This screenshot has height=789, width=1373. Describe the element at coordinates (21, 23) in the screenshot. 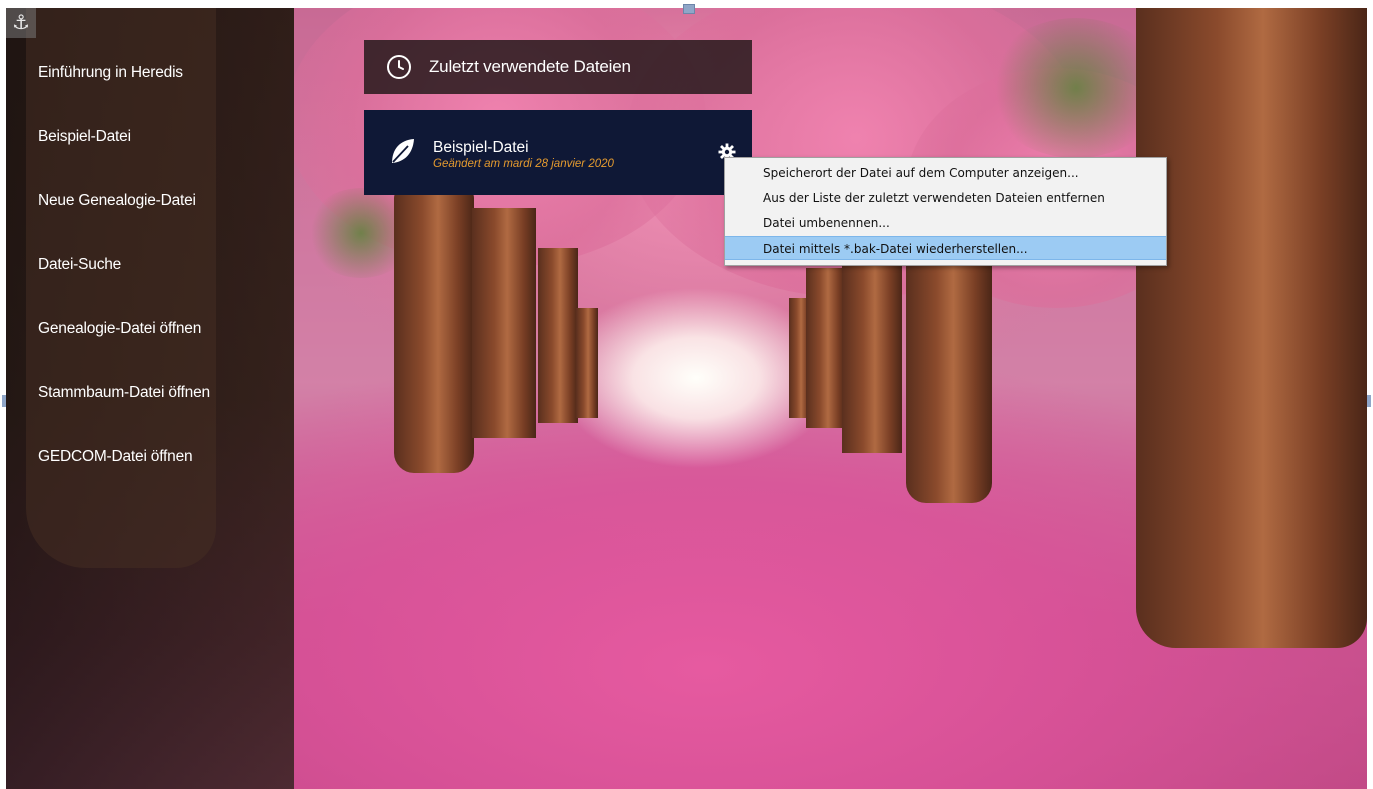

I see `anchor-icon: ⚓` at that location.